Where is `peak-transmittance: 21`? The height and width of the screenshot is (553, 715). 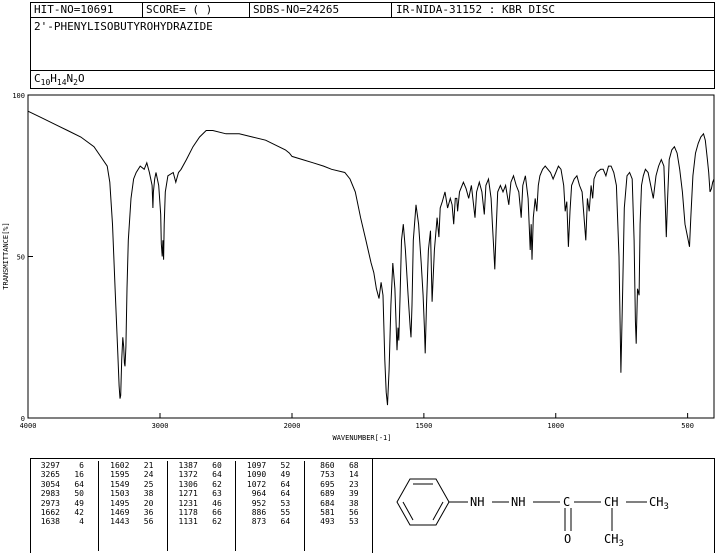 peak-transmittance: 21 is located at coordinates (148, 465).